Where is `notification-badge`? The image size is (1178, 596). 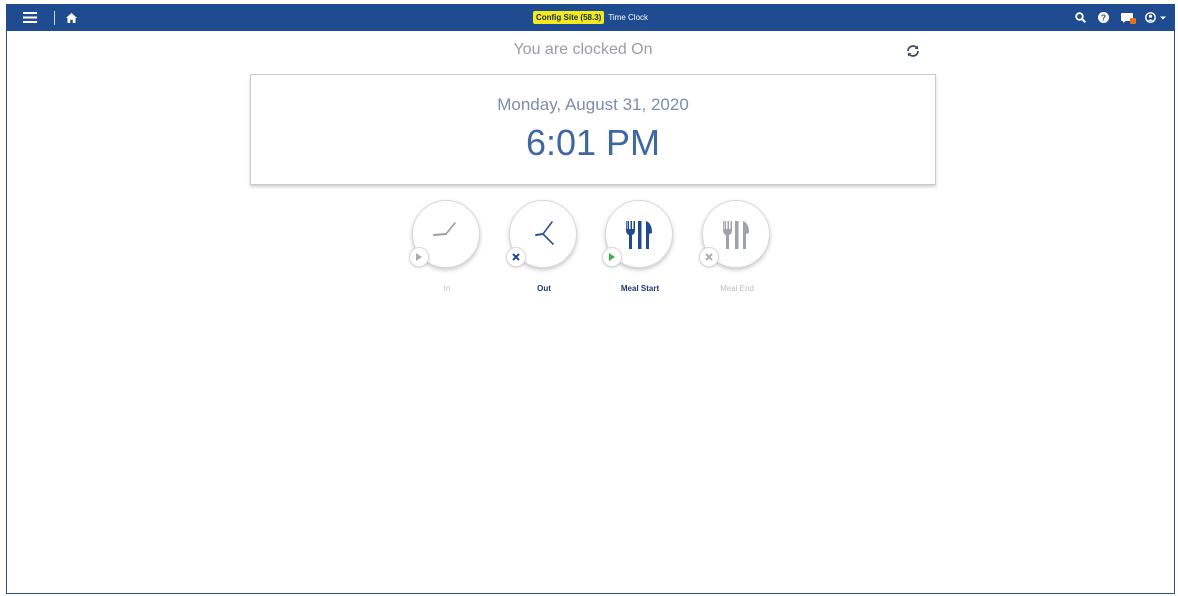
notification-badge is located at coordinates (1133, 21).